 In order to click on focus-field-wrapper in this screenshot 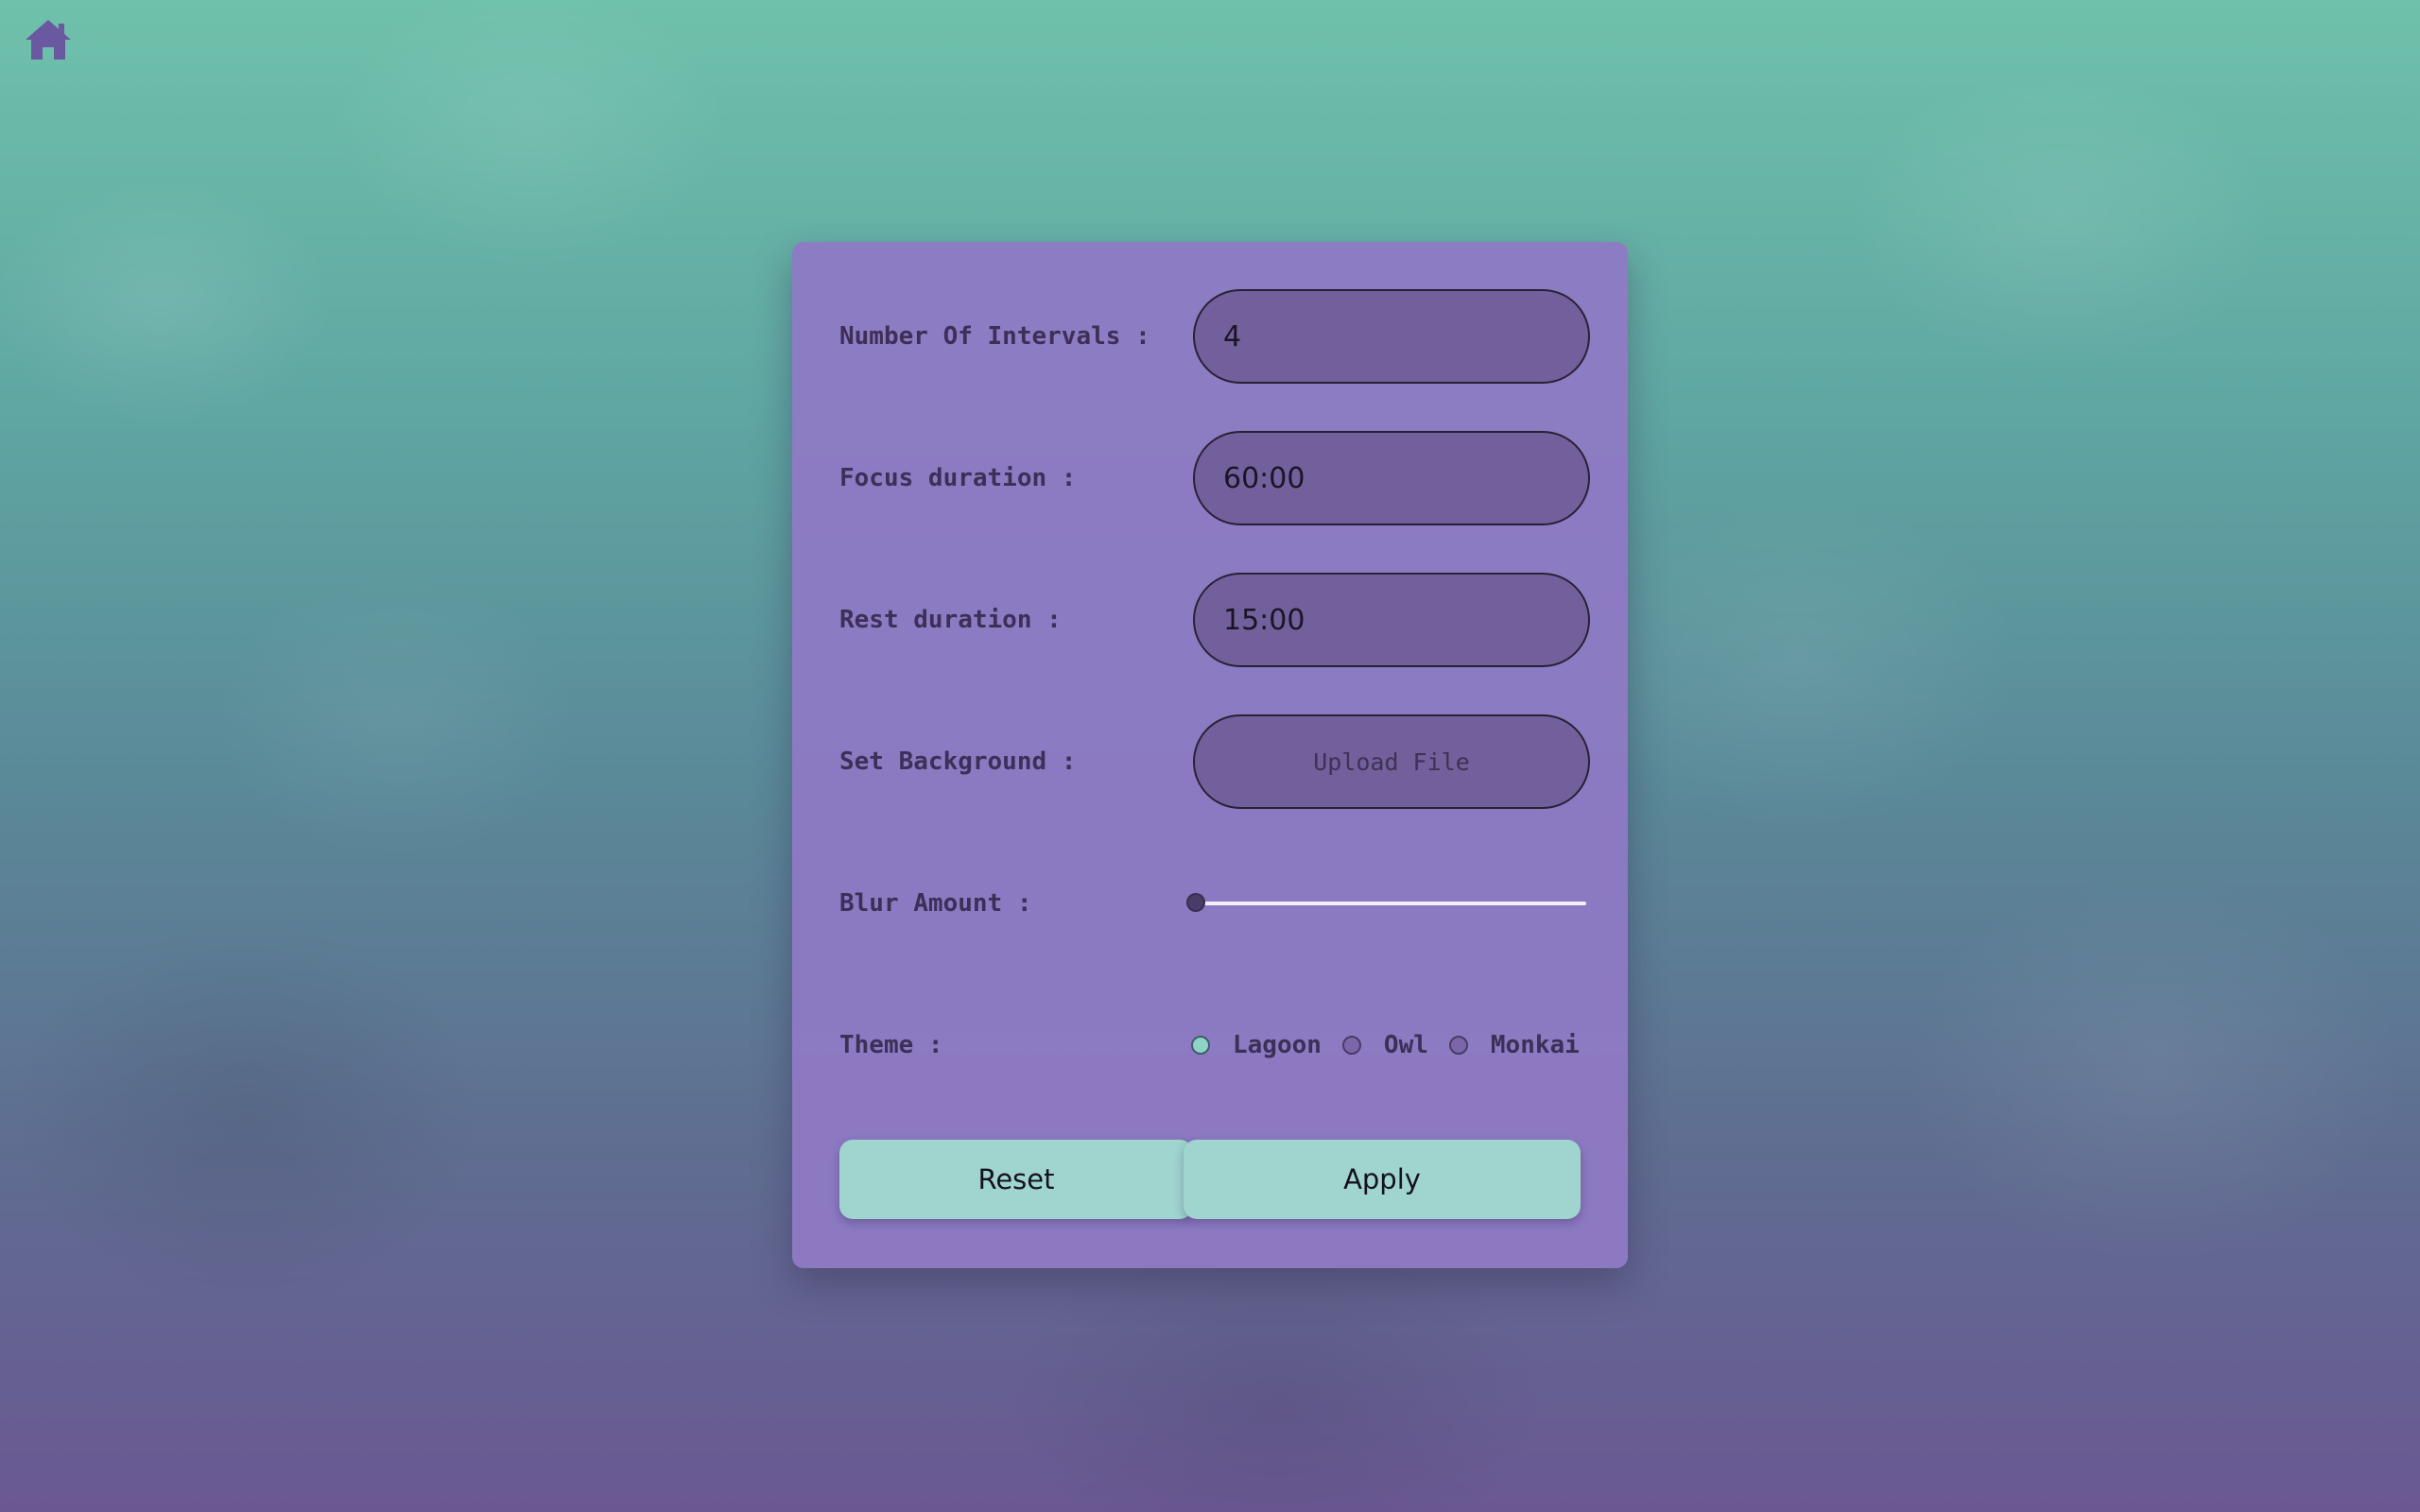, I will do `click(1391, 478)`.